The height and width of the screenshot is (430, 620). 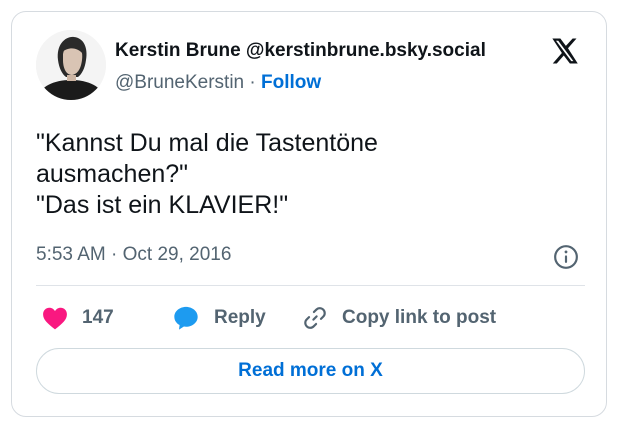 What do you see at coordinates (310, 371) in the screenshot?
I see `read-more-button: Read more on X` at bounding box center [310, 371].